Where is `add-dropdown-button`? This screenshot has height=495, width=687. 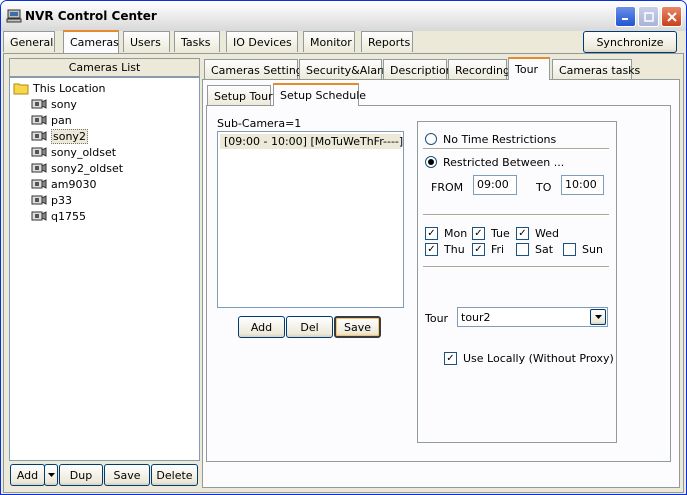
add-dropdown-button is located at coordinates (51, 475).